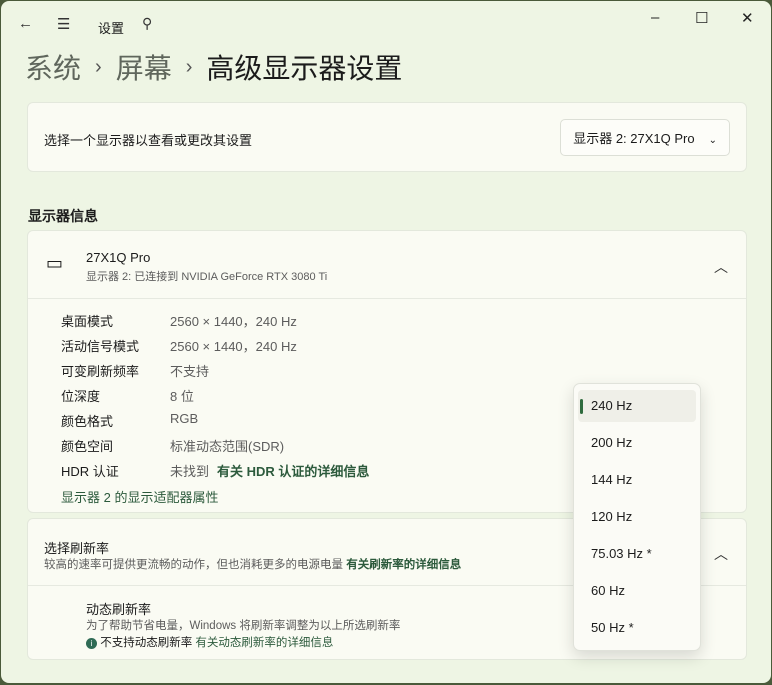 The height and width of the screenshot is (685, 772). I want to click on info-row: HDR 认证 未找到 有关 HDR 认证的详细信息, so click(215, 470).